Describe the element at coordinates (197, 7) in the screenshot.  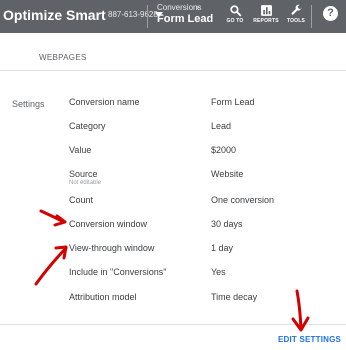
I see `breadcrumb-chevron-icon: ›` at that location.